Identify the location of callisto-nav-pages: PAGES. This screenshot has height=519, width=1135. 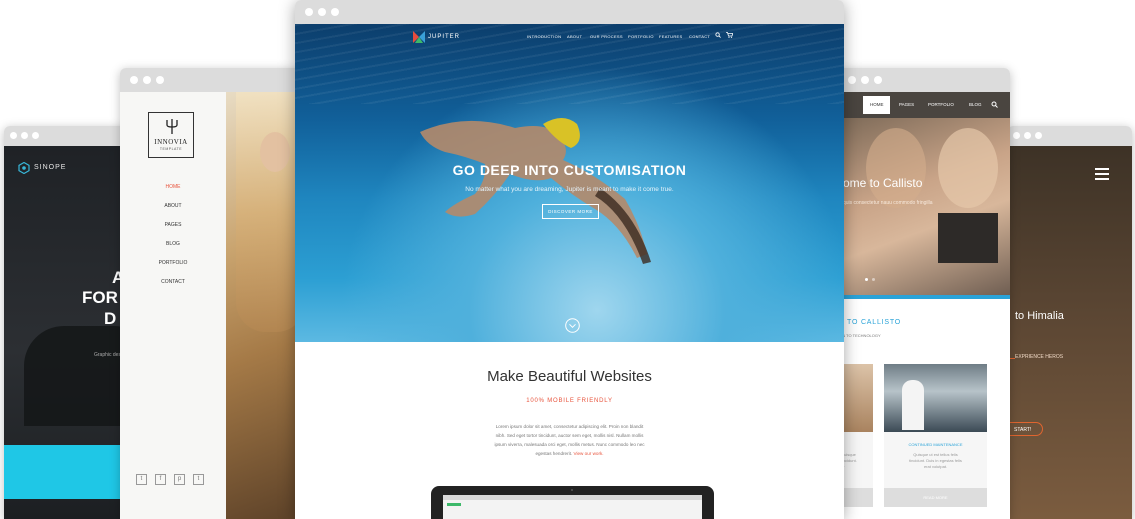
(906, 104).